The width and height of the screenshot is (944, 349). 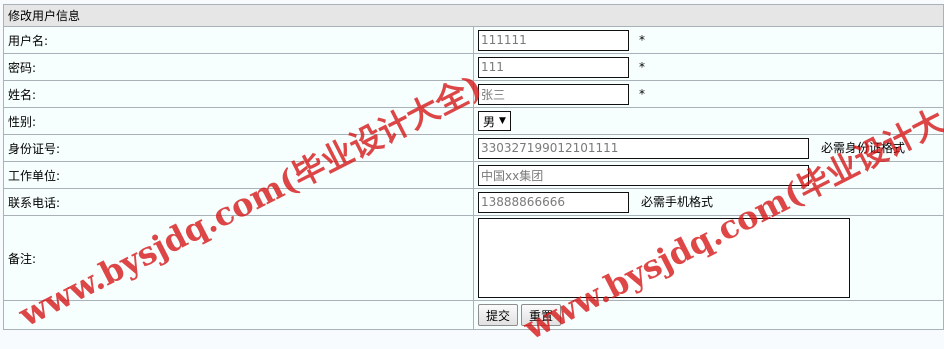 What do you see at coordinates (708, 121) in the screenshot?
I see `gender-cell: 男 ▼` at bounding box center [708, 121].